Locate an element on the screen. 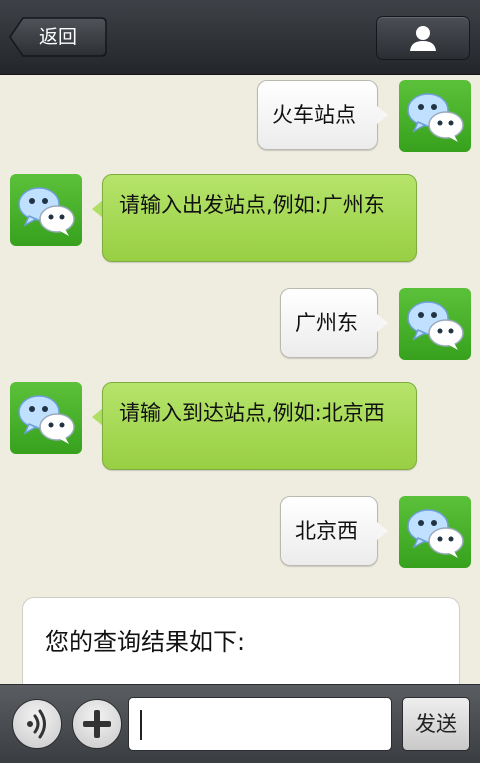 This screenshot has height=763, width=480. back-button-label: 返回 is located at coordinates (58, 37).